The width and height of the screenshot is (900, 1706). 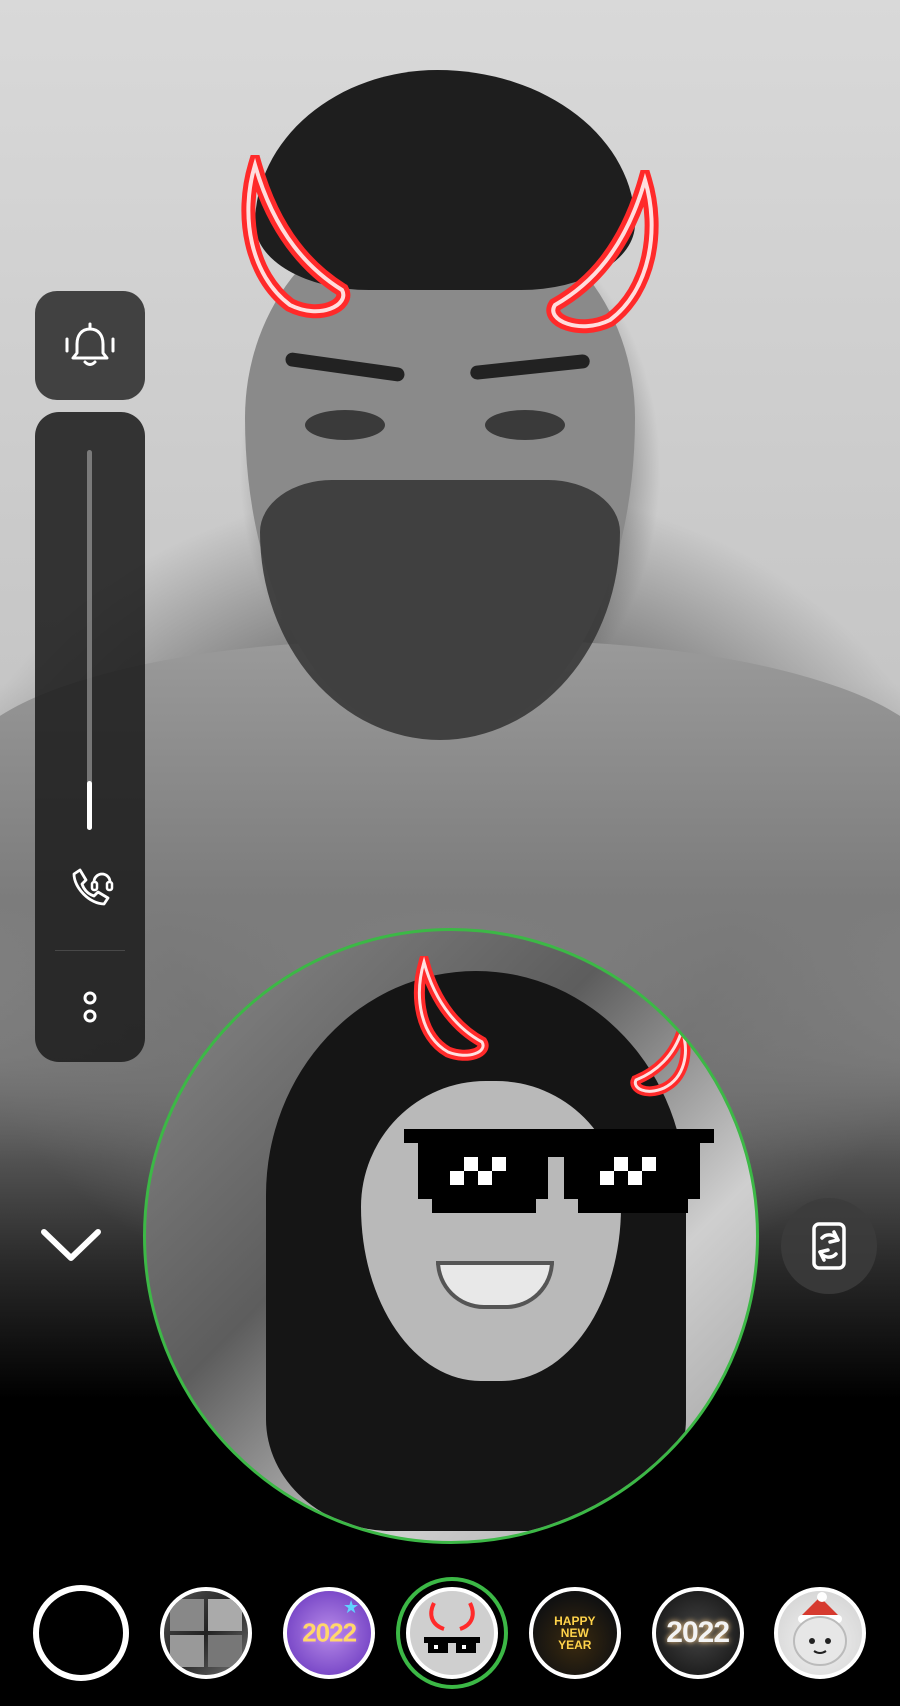 I want to click on panel-divider, so click(x=90, y=950).